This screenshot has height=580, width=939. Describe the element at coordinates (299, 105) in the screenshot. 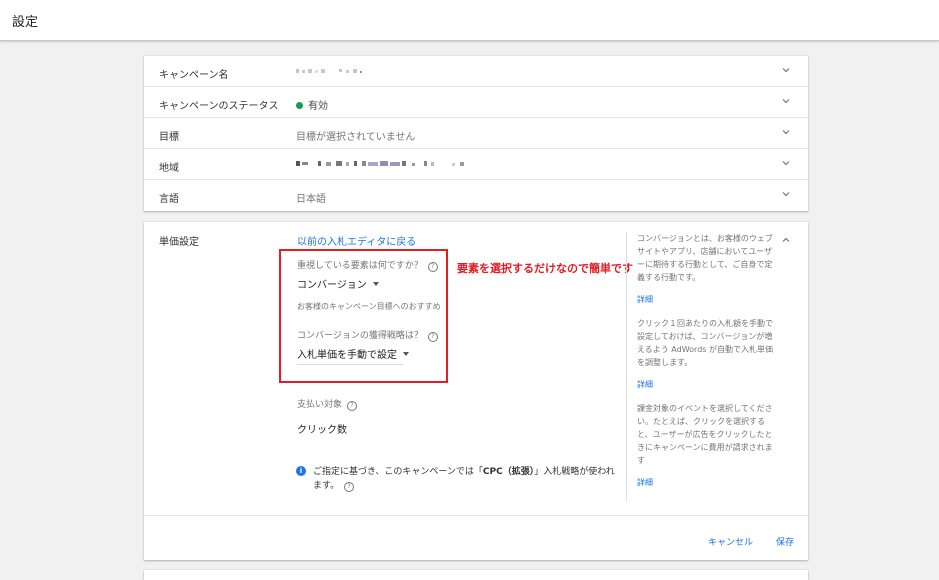

I see `status-dot-icon` at that location.